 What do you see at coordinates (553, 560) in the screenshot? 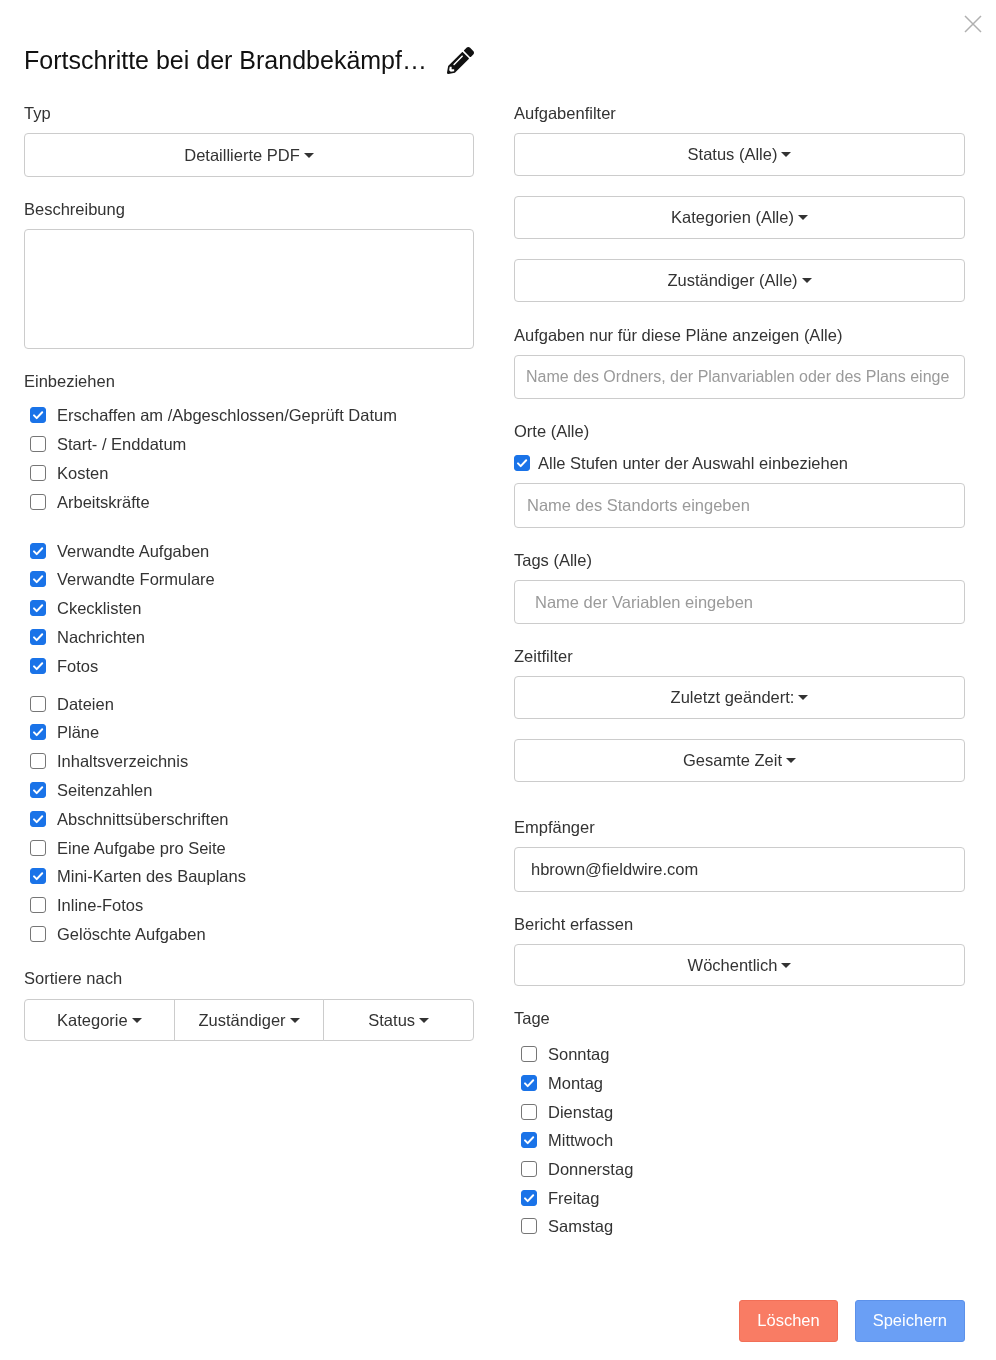
I see `field-label: Tags (Alle)` at bounding box center [553, 560].